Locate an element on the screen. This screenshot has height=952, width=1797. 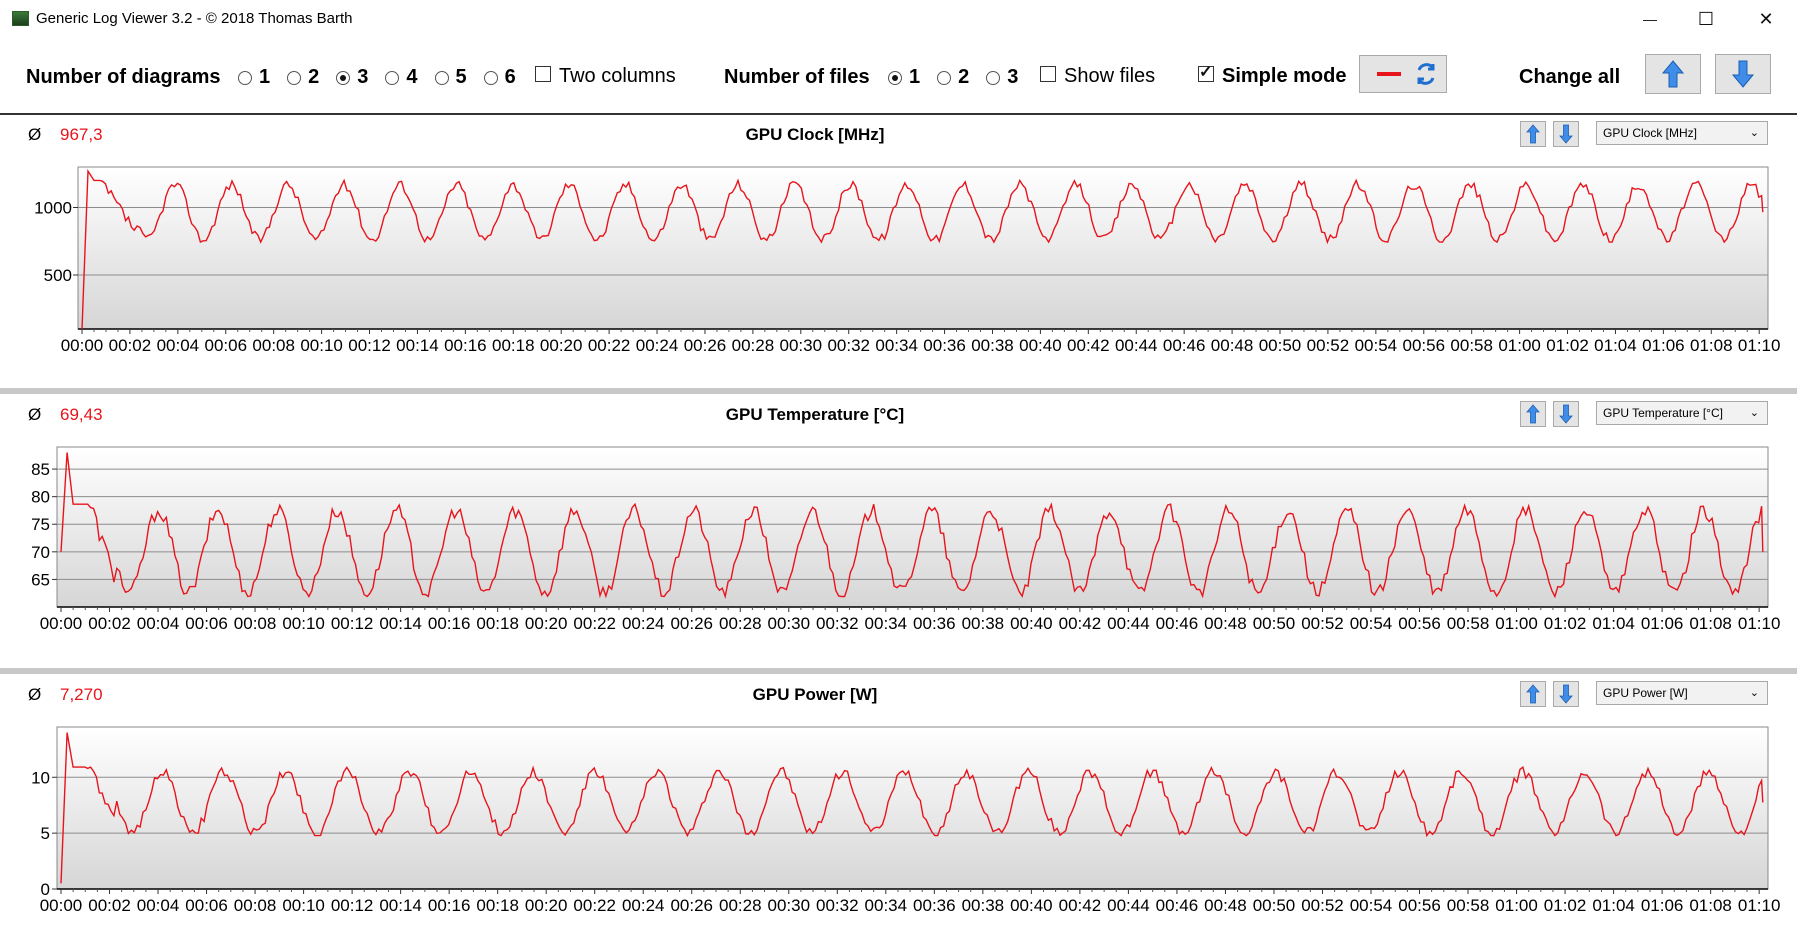
files-radio-2: 2 is located at coordinates (953, 77).